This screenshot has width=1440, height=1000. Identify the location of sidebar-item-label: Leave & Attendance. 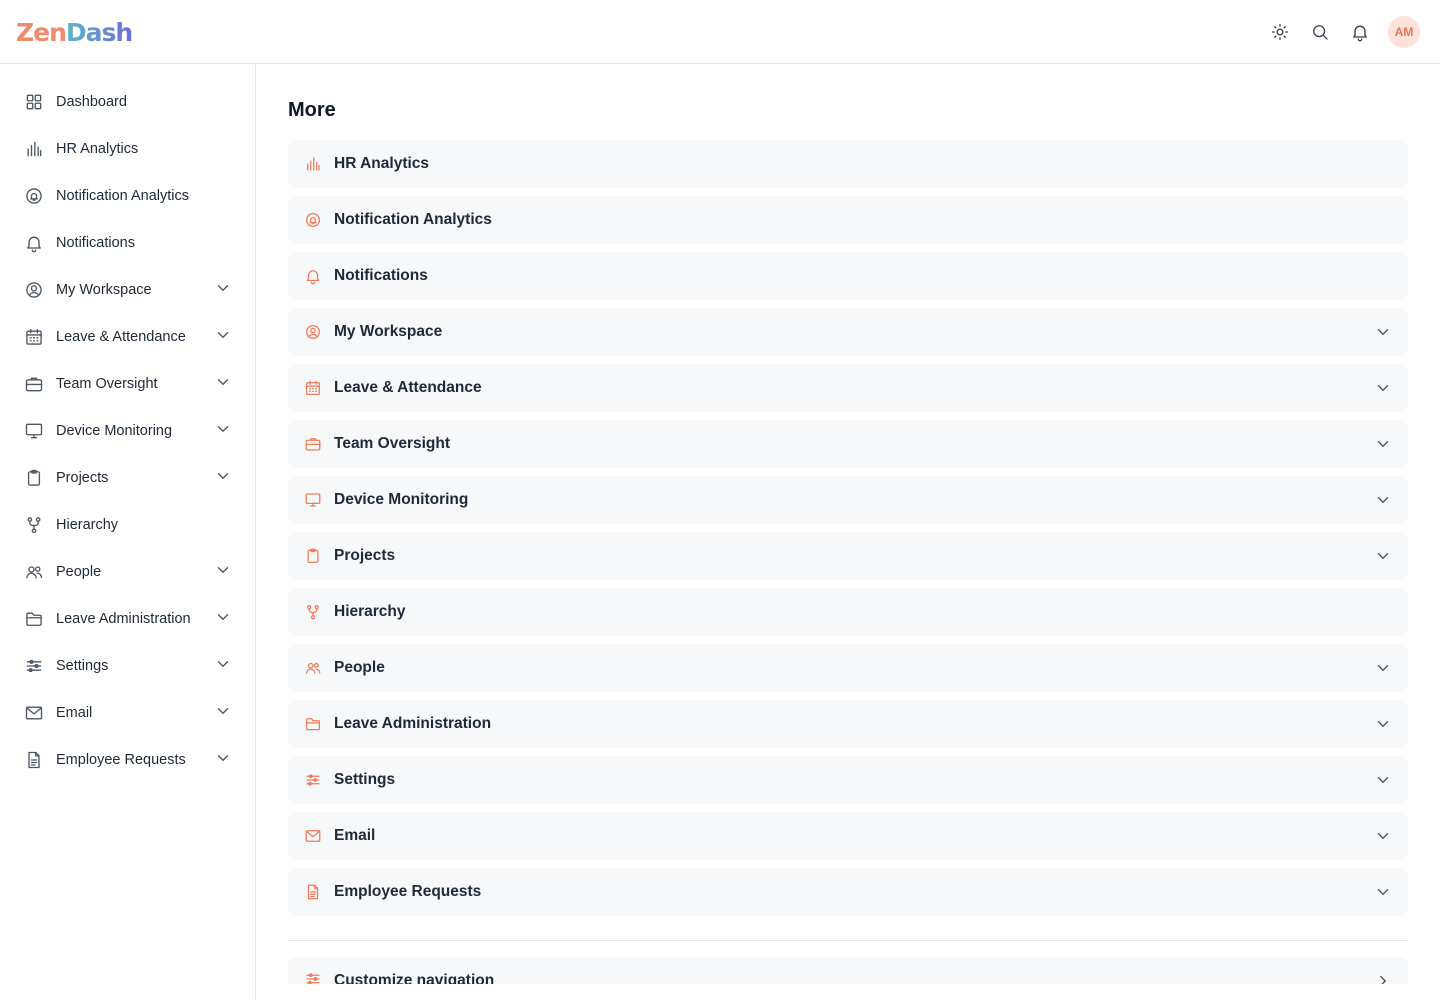
(121, 336).